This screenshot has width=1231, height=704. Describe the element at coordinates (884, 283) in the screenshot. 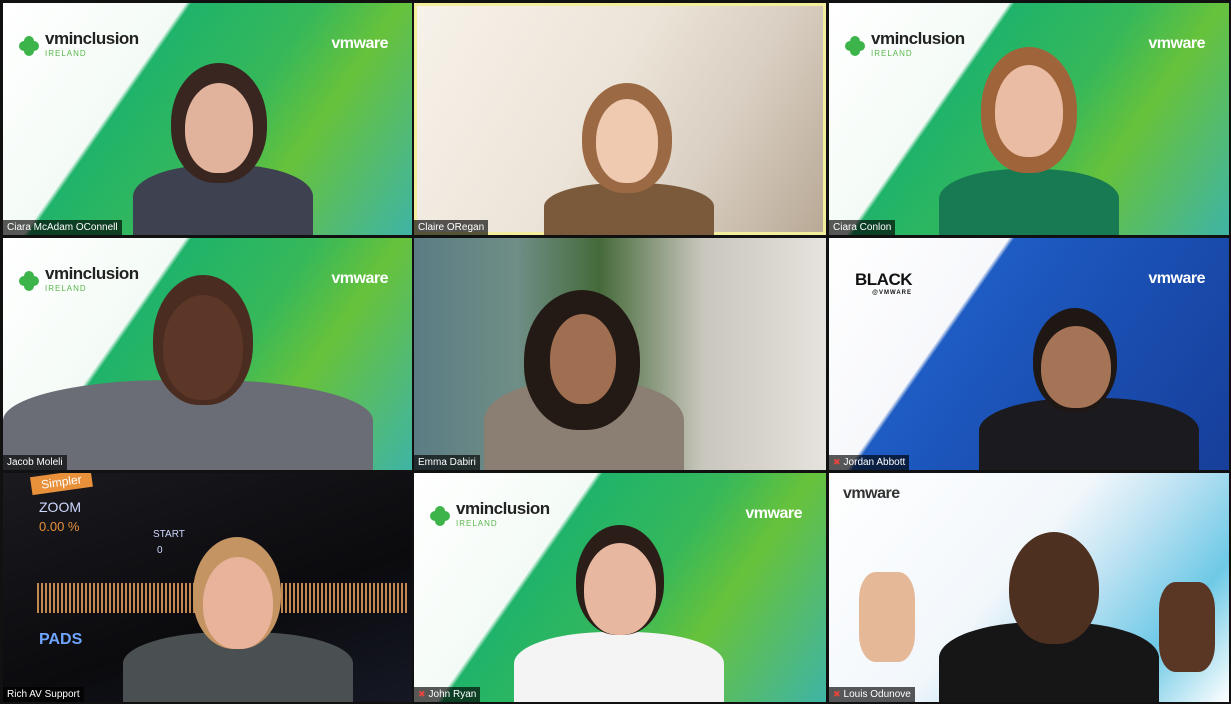

I see `black-at-vmware-logo: BLACK @VMWARE` at that location.